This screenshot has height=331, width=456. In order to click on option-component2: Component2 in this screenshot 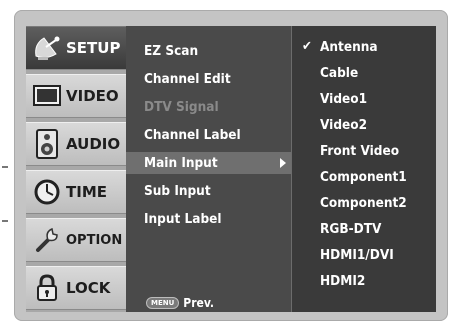, I will do `click(364, 203)`.